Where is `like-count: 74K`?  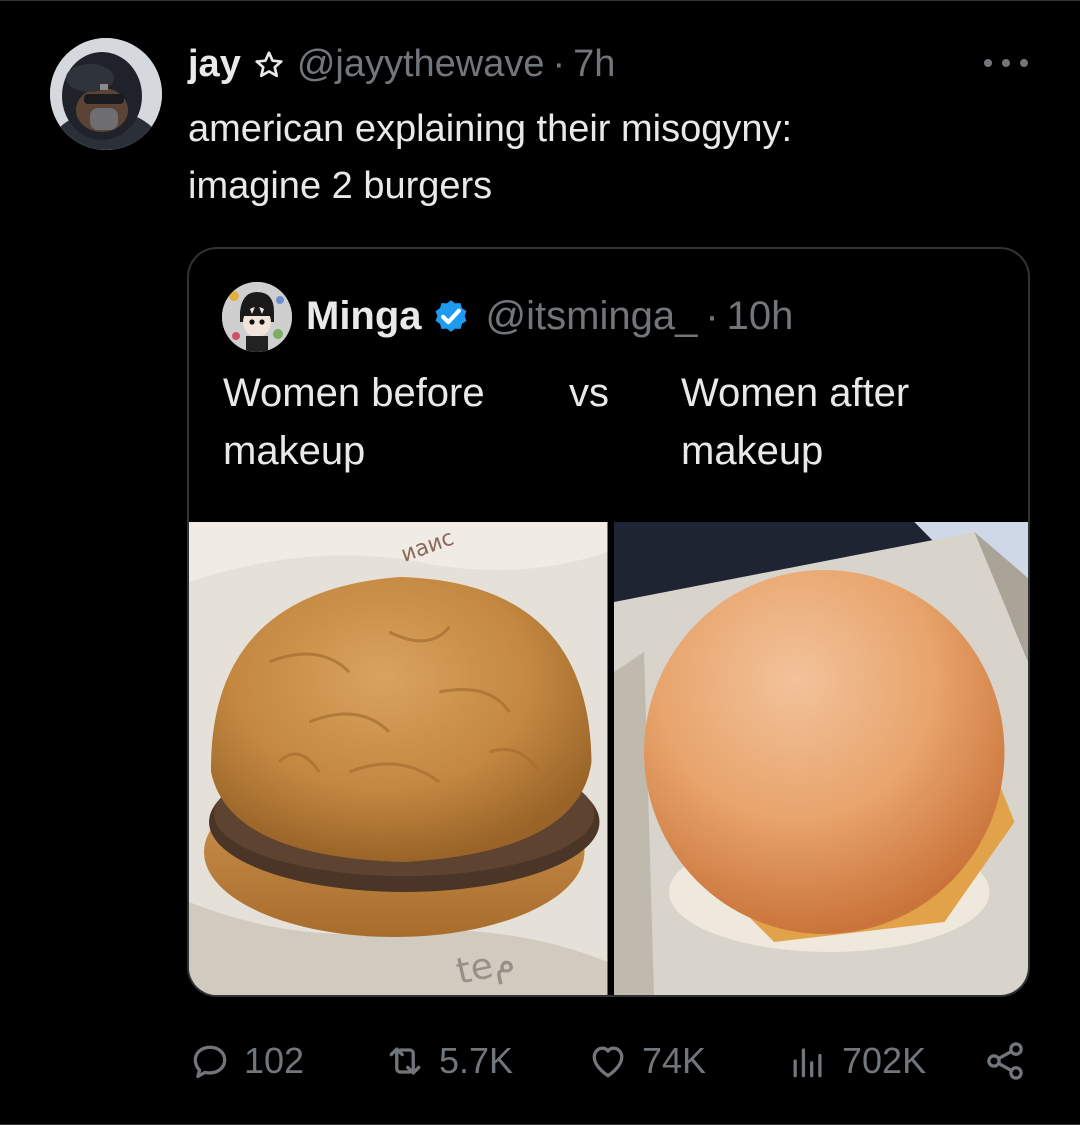 like-count: 74K is located at coordinates (674, 1060).